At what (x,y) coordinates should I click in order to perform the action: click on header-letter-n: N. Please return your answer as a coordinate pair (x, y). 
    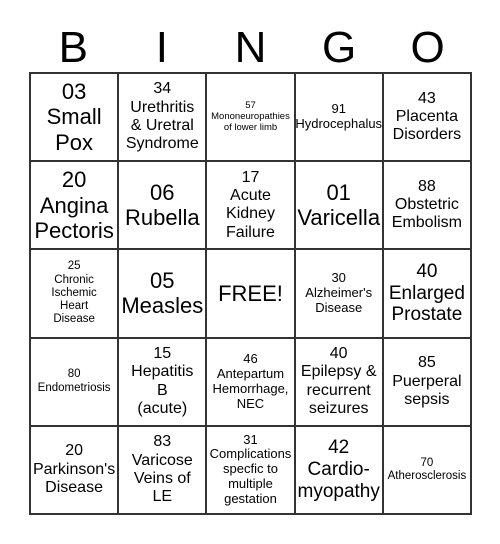
    Looking at the image, I should click on (250, 47).